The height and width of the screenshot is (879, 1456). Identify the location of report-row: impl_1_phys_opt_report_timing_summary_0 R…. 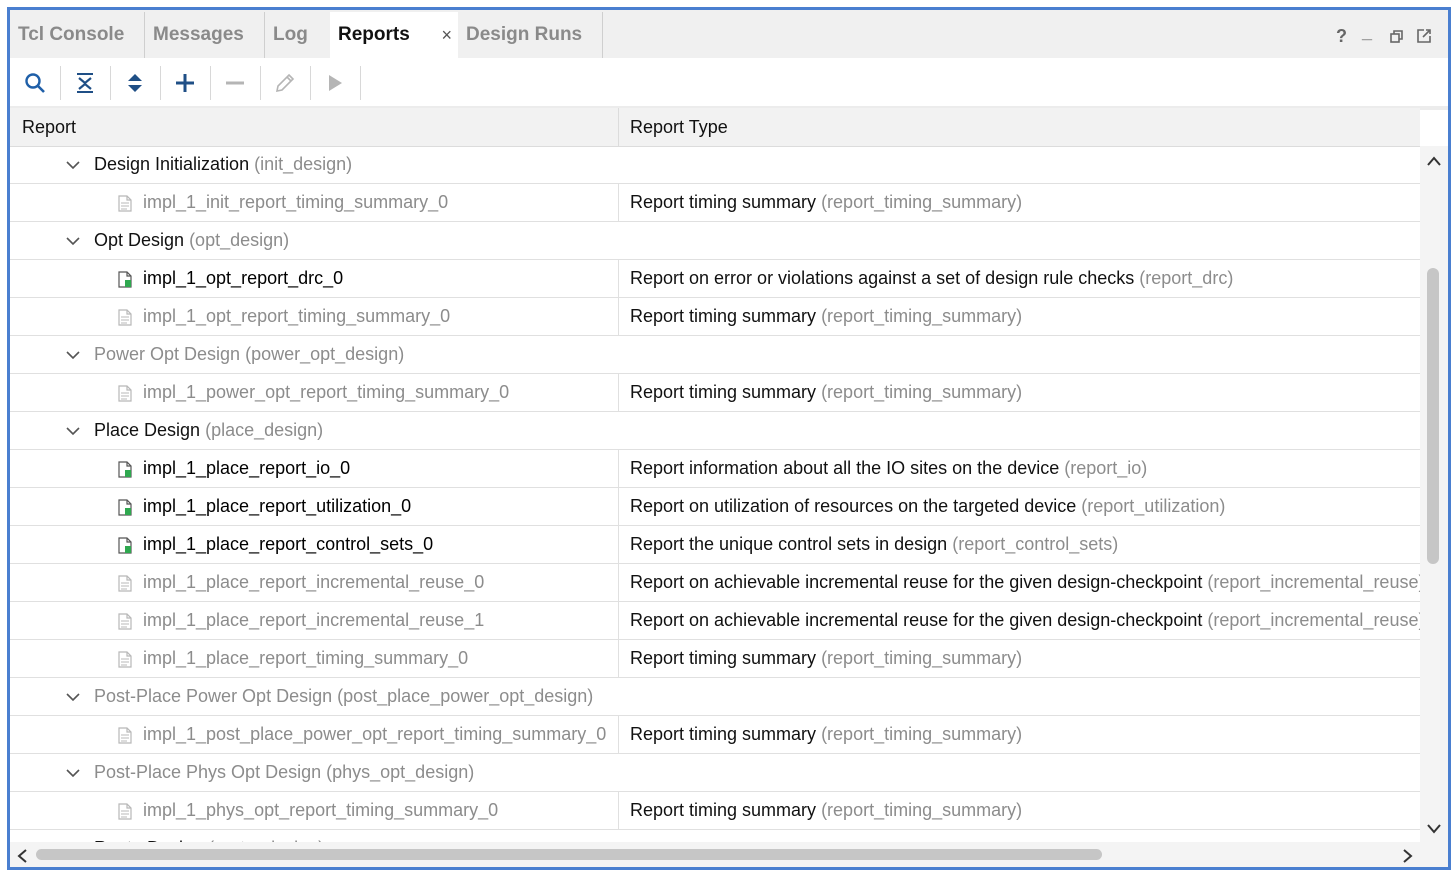
(715, 811).